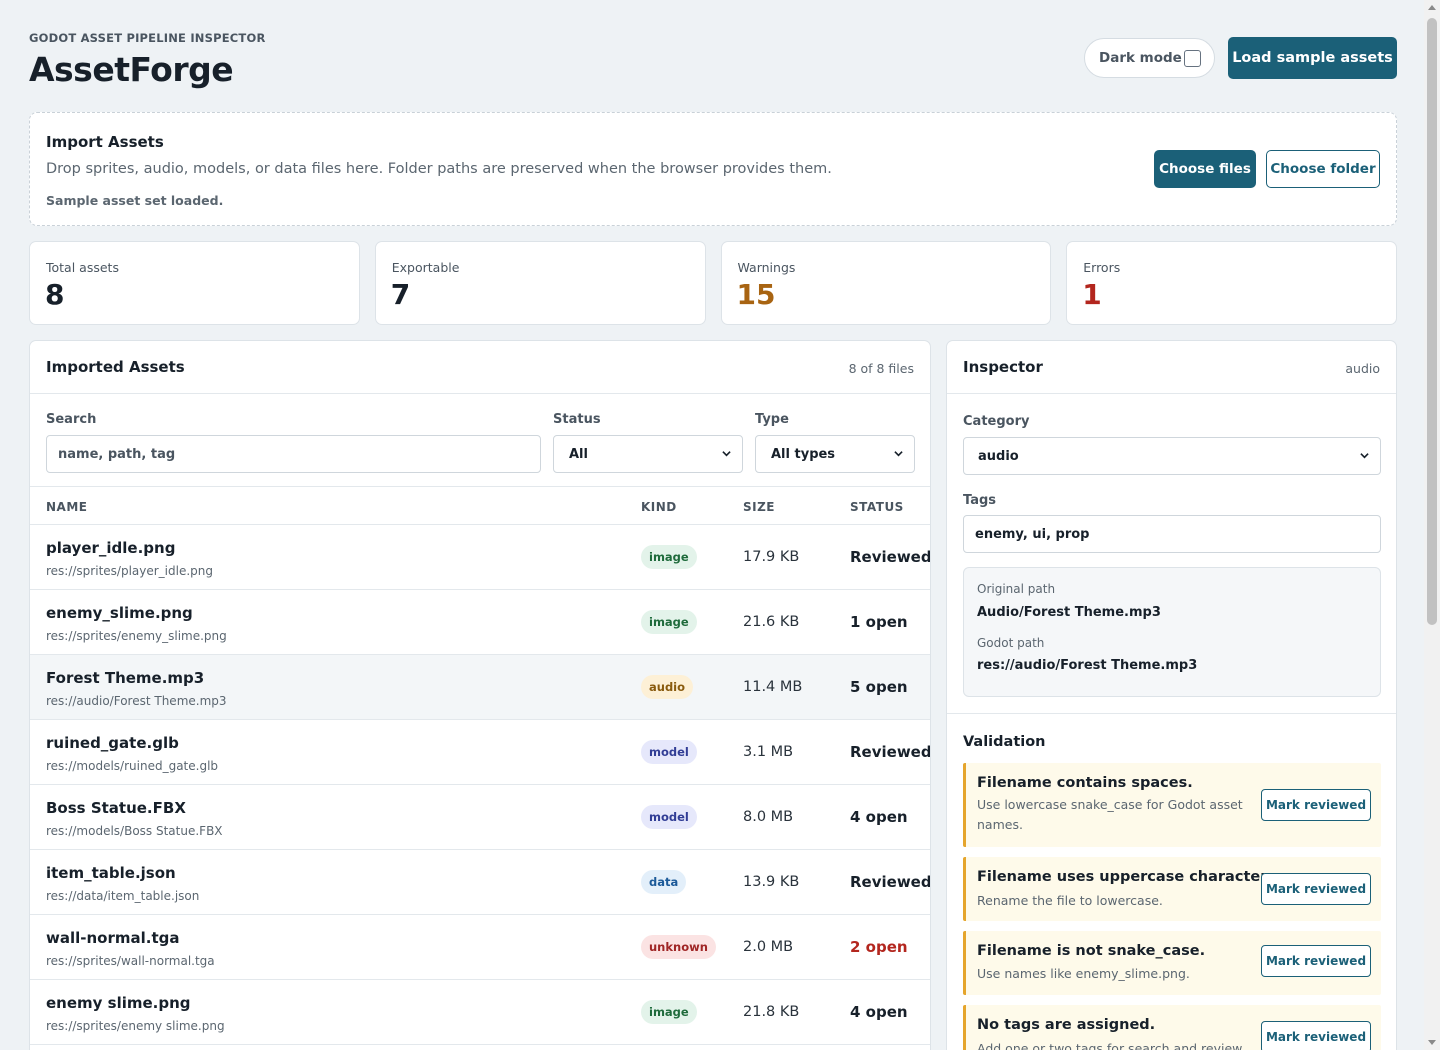 The height and width of the screenshot is (1050, 1440). I want to click on godot-path-label: Godot path, so click(1011, 643).